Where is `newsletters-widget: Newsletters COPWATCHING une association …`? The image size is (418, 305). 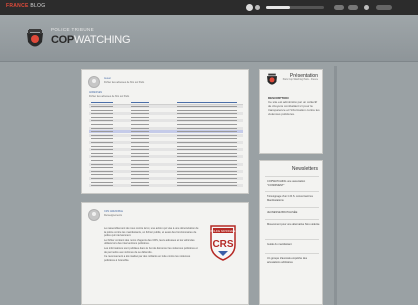
newsletters-widget: Newsletters COPWATCHING une association … is located at coordinates (291, 232).